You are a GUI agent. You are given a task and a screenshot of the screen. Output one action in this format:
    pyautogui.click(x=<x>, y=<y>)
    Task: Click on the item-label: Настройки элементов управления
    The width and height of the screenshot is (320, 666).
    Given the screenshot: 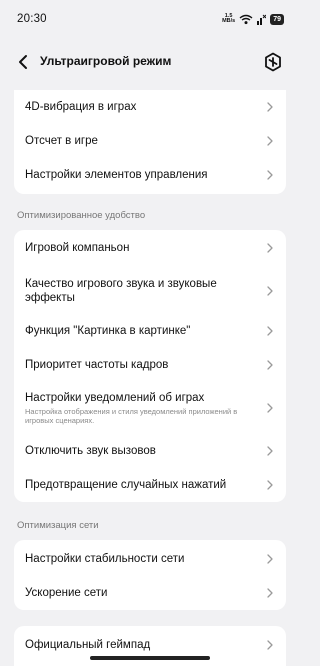 What is the action you would take?
    pyautogui.click(x=116, y=175)
    